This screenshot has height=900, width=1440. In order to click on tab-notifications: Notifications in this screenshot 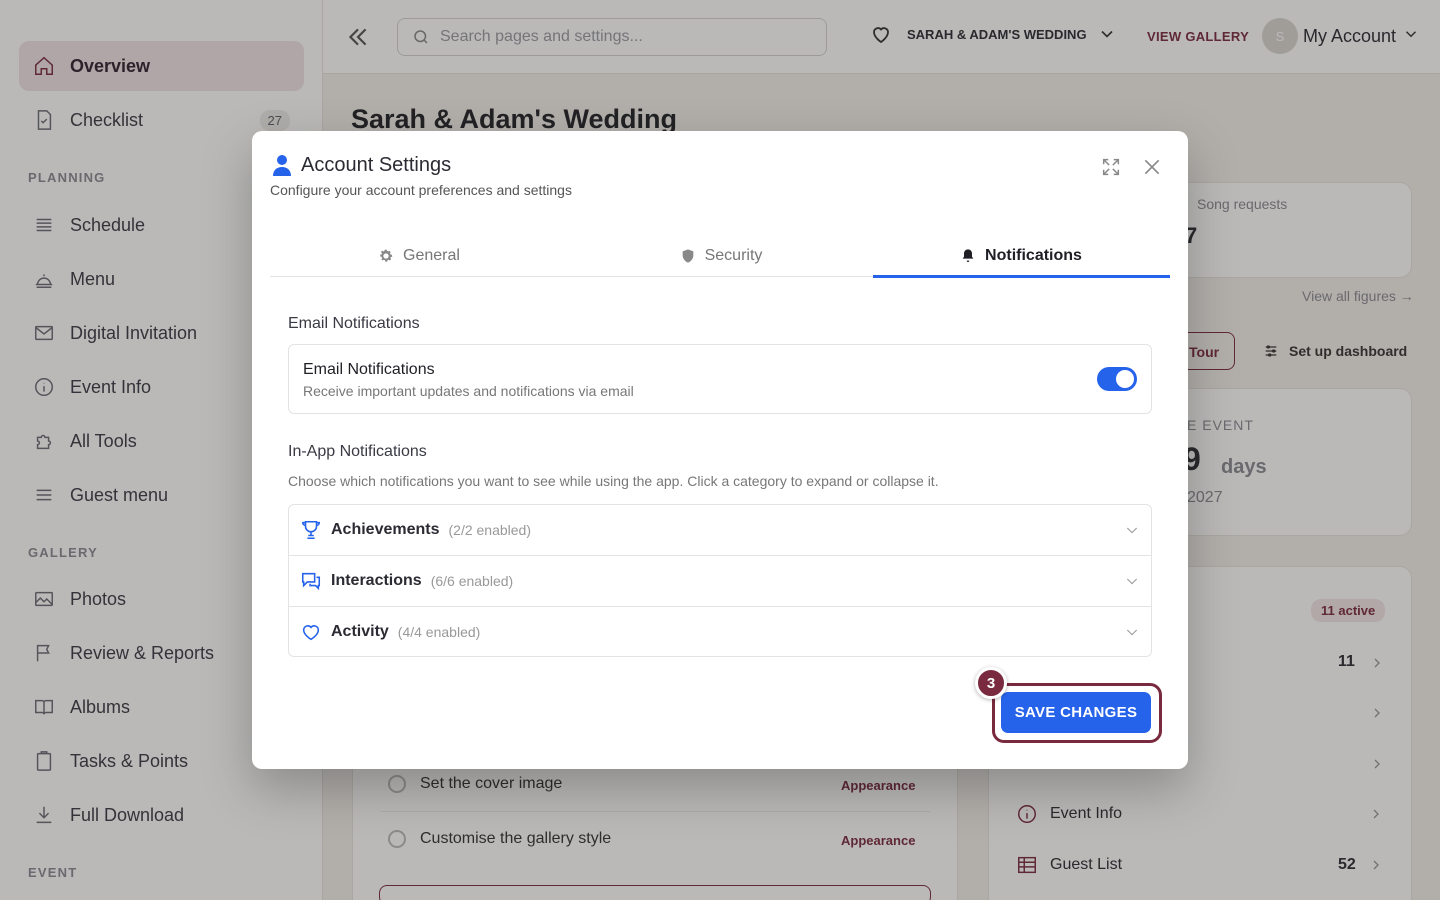, I will do `click(1021, 256)`.